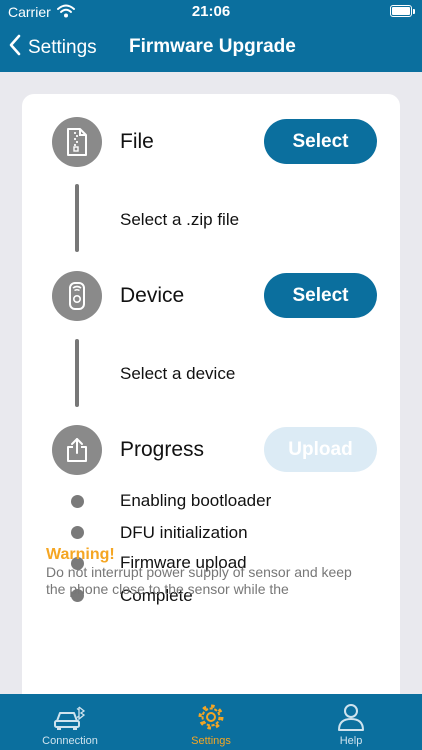 This screenshot has width=422, height=750. I want to click on stage-dfu-initialization: DFU initialization, so click(184, 532).